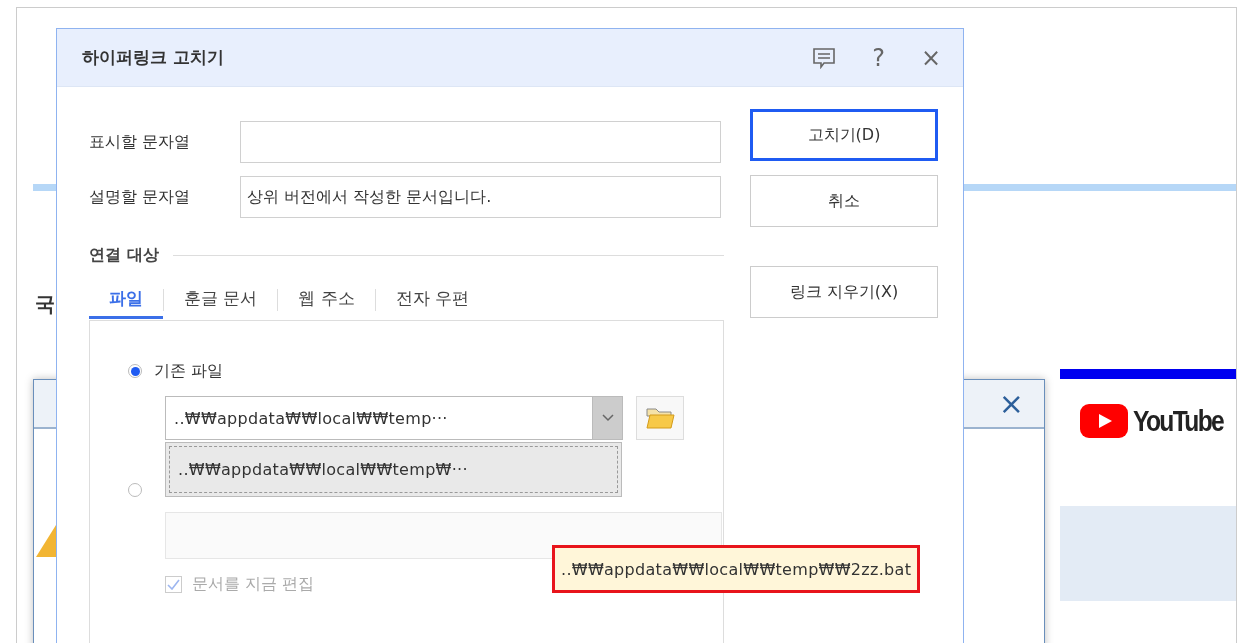 This screenshot has height=643, width=1240. What do you see at coordinates (221, 299) in the screenshot?
I see `tab: 훈글 문서` at bounding box center [221, 299].